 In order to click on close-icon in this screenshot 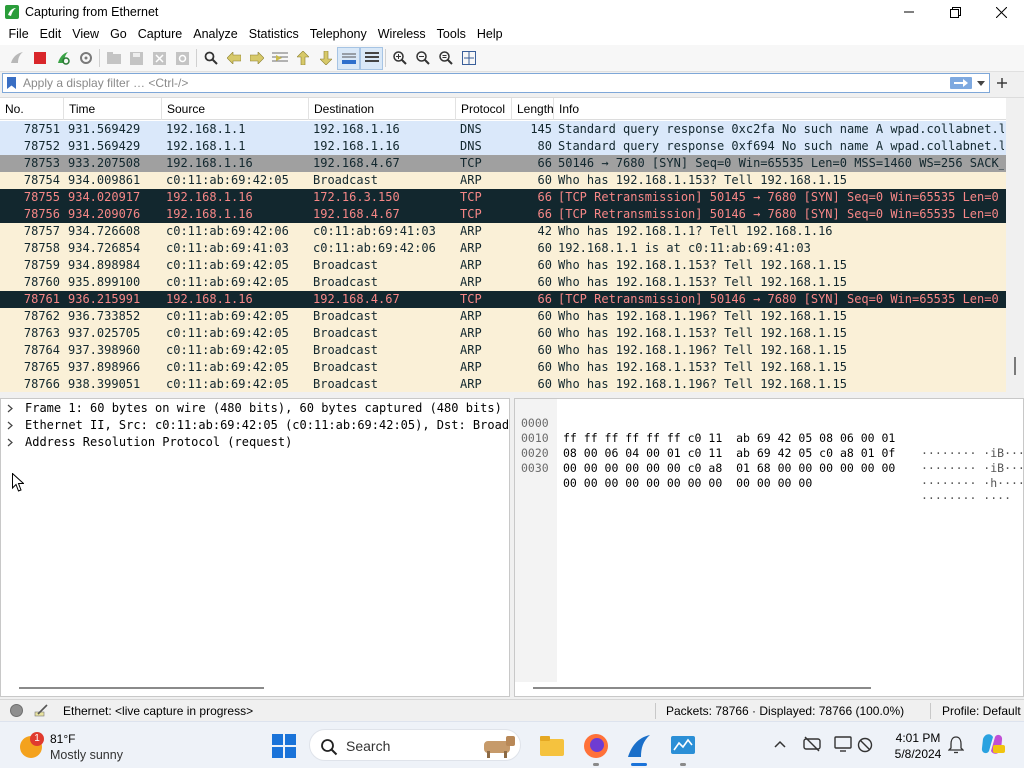, I will do `click(1001, 12)`.